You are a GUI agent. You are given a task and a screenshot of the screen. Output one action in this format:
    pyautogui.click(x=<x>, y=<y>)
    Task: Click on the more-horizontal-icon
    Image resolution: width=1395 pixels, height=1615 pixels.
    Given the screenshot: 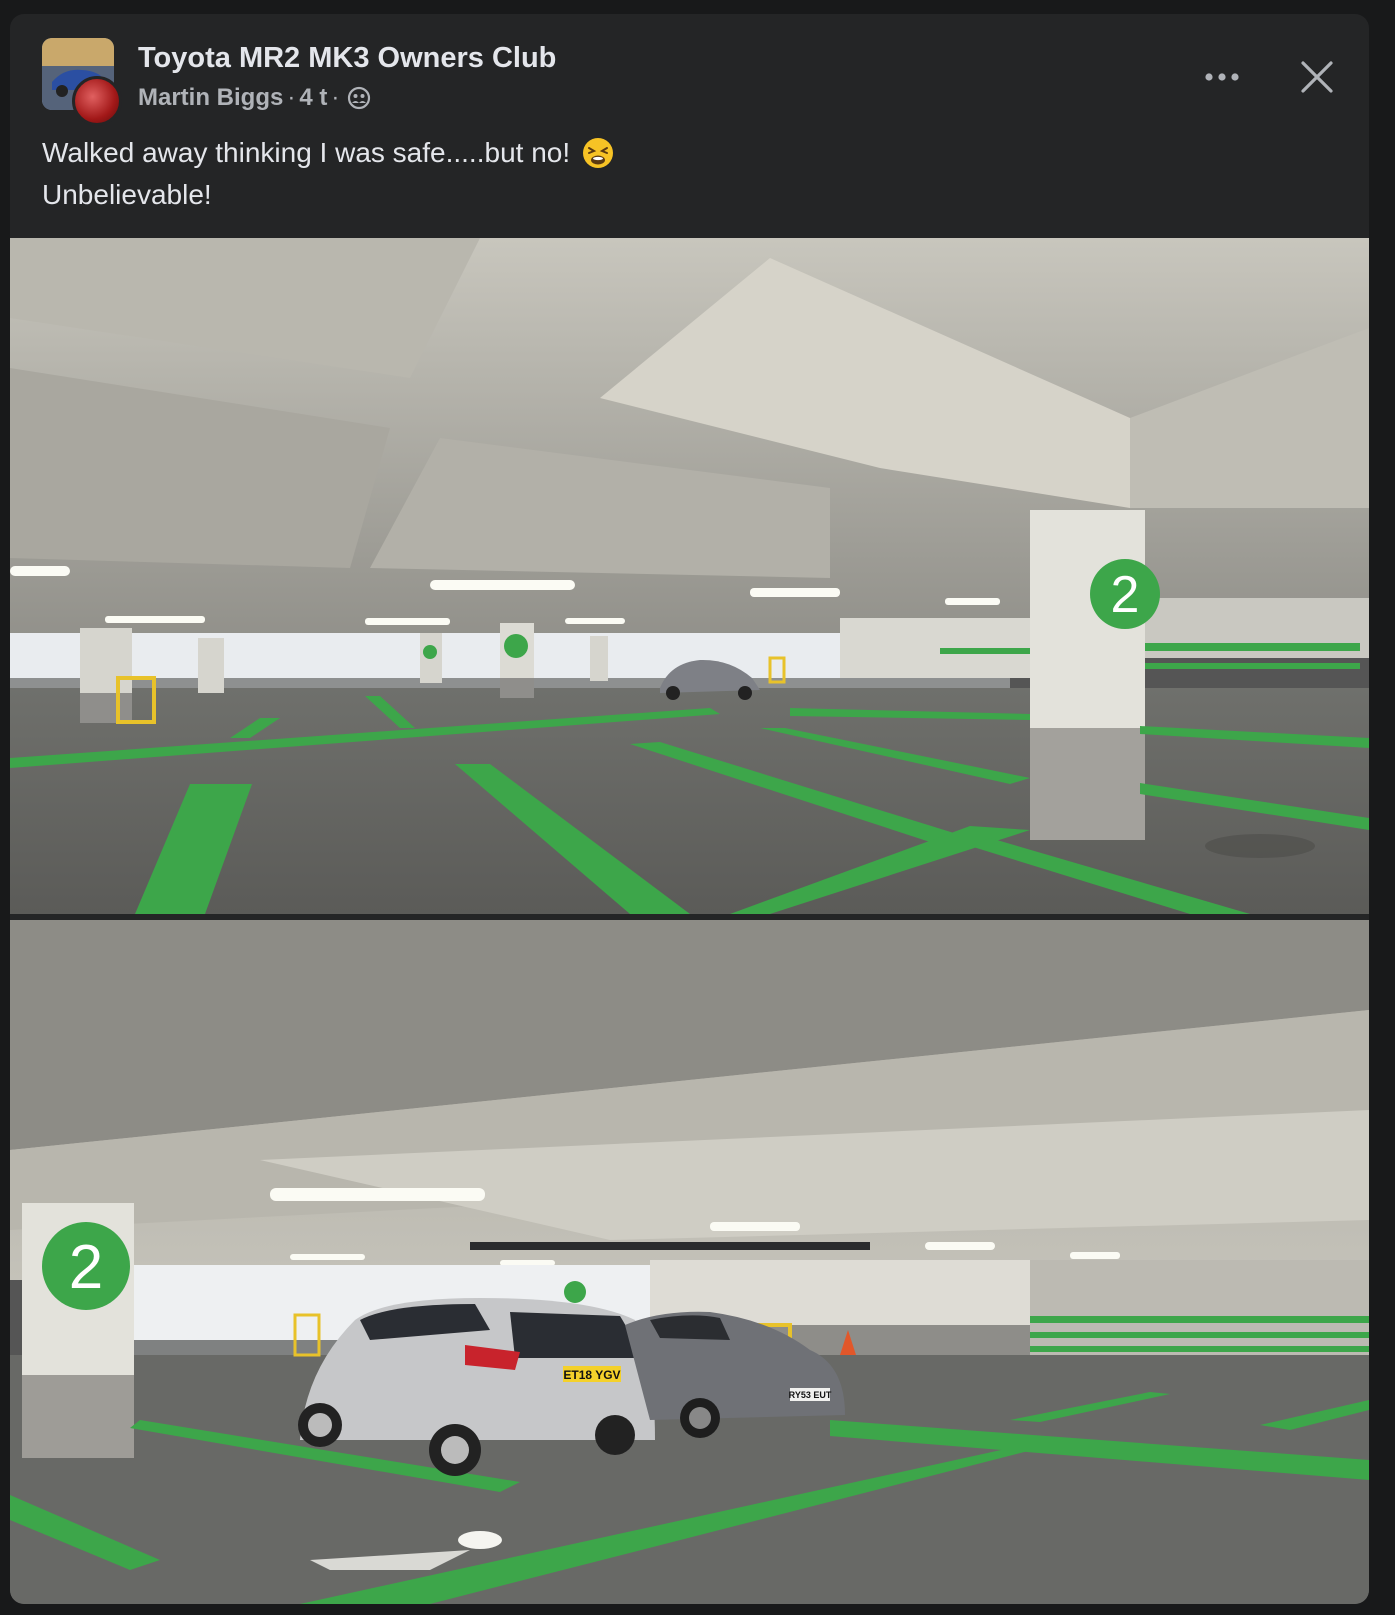 What is the action you would take?
    pyautogui.click(x=1222, y=78)
    